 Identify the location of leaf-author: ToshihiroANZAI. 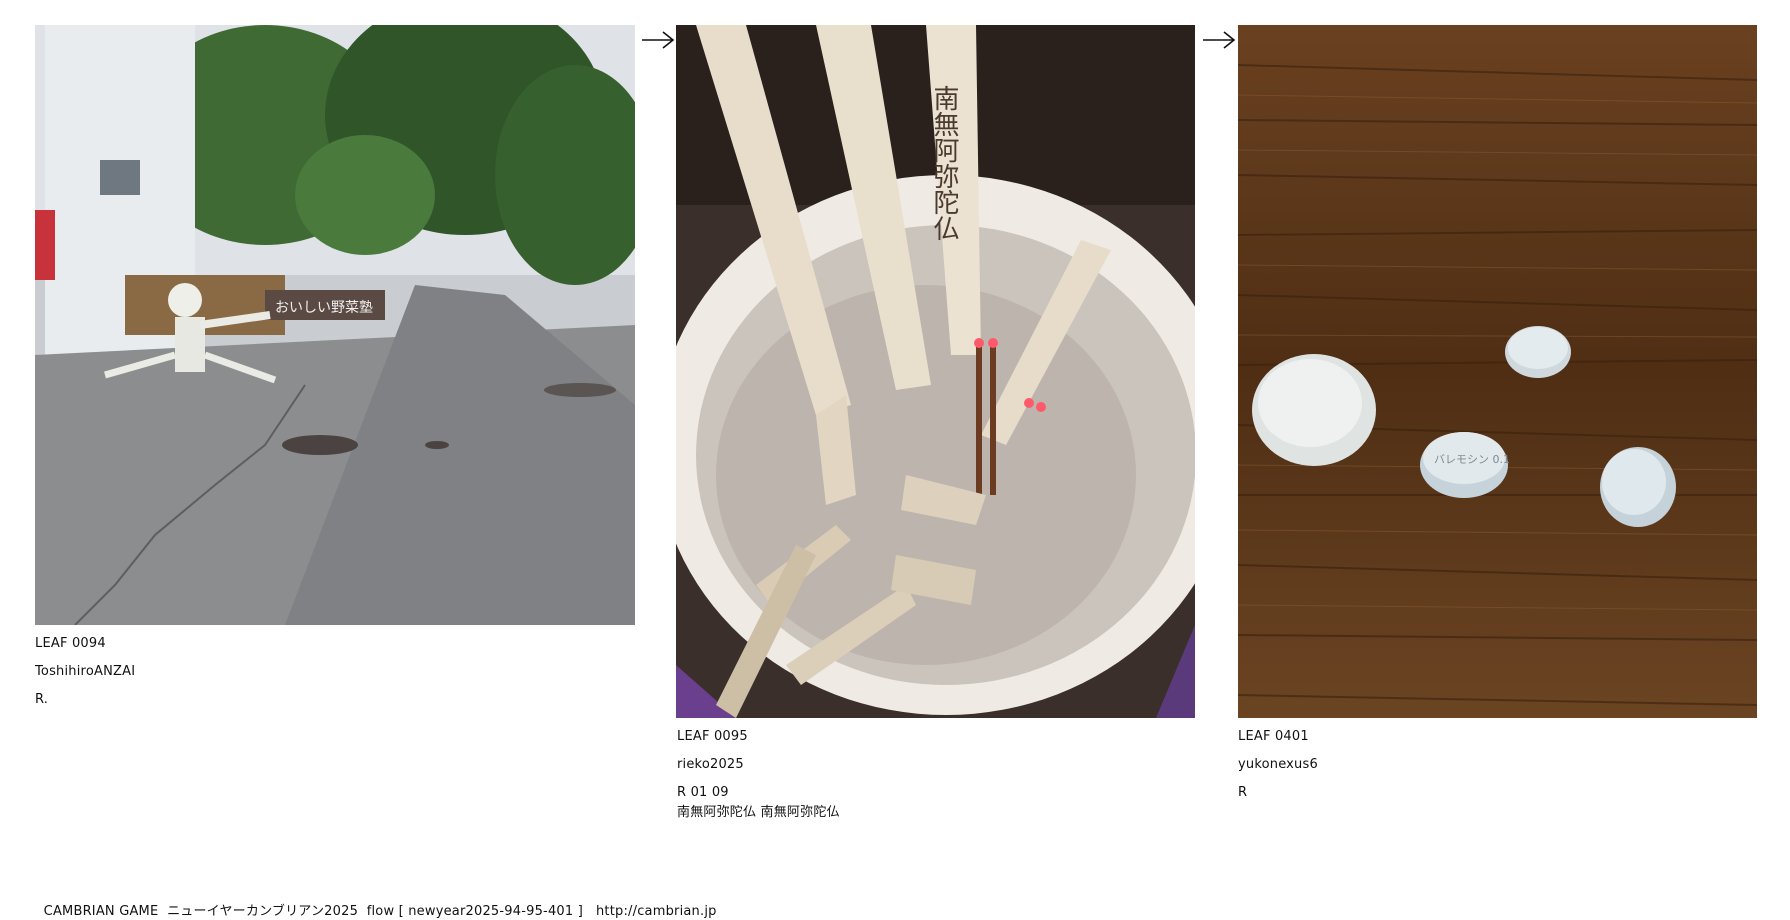
(85, 672).